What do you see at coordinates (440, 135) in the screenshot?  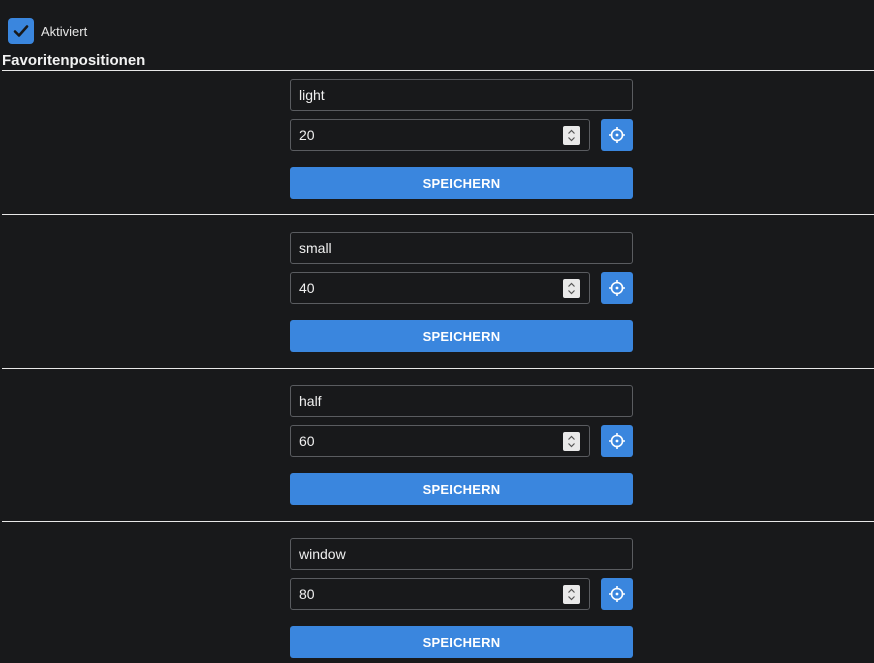 I see `favorite-position-input: 20` at bounding box center [440, 135].